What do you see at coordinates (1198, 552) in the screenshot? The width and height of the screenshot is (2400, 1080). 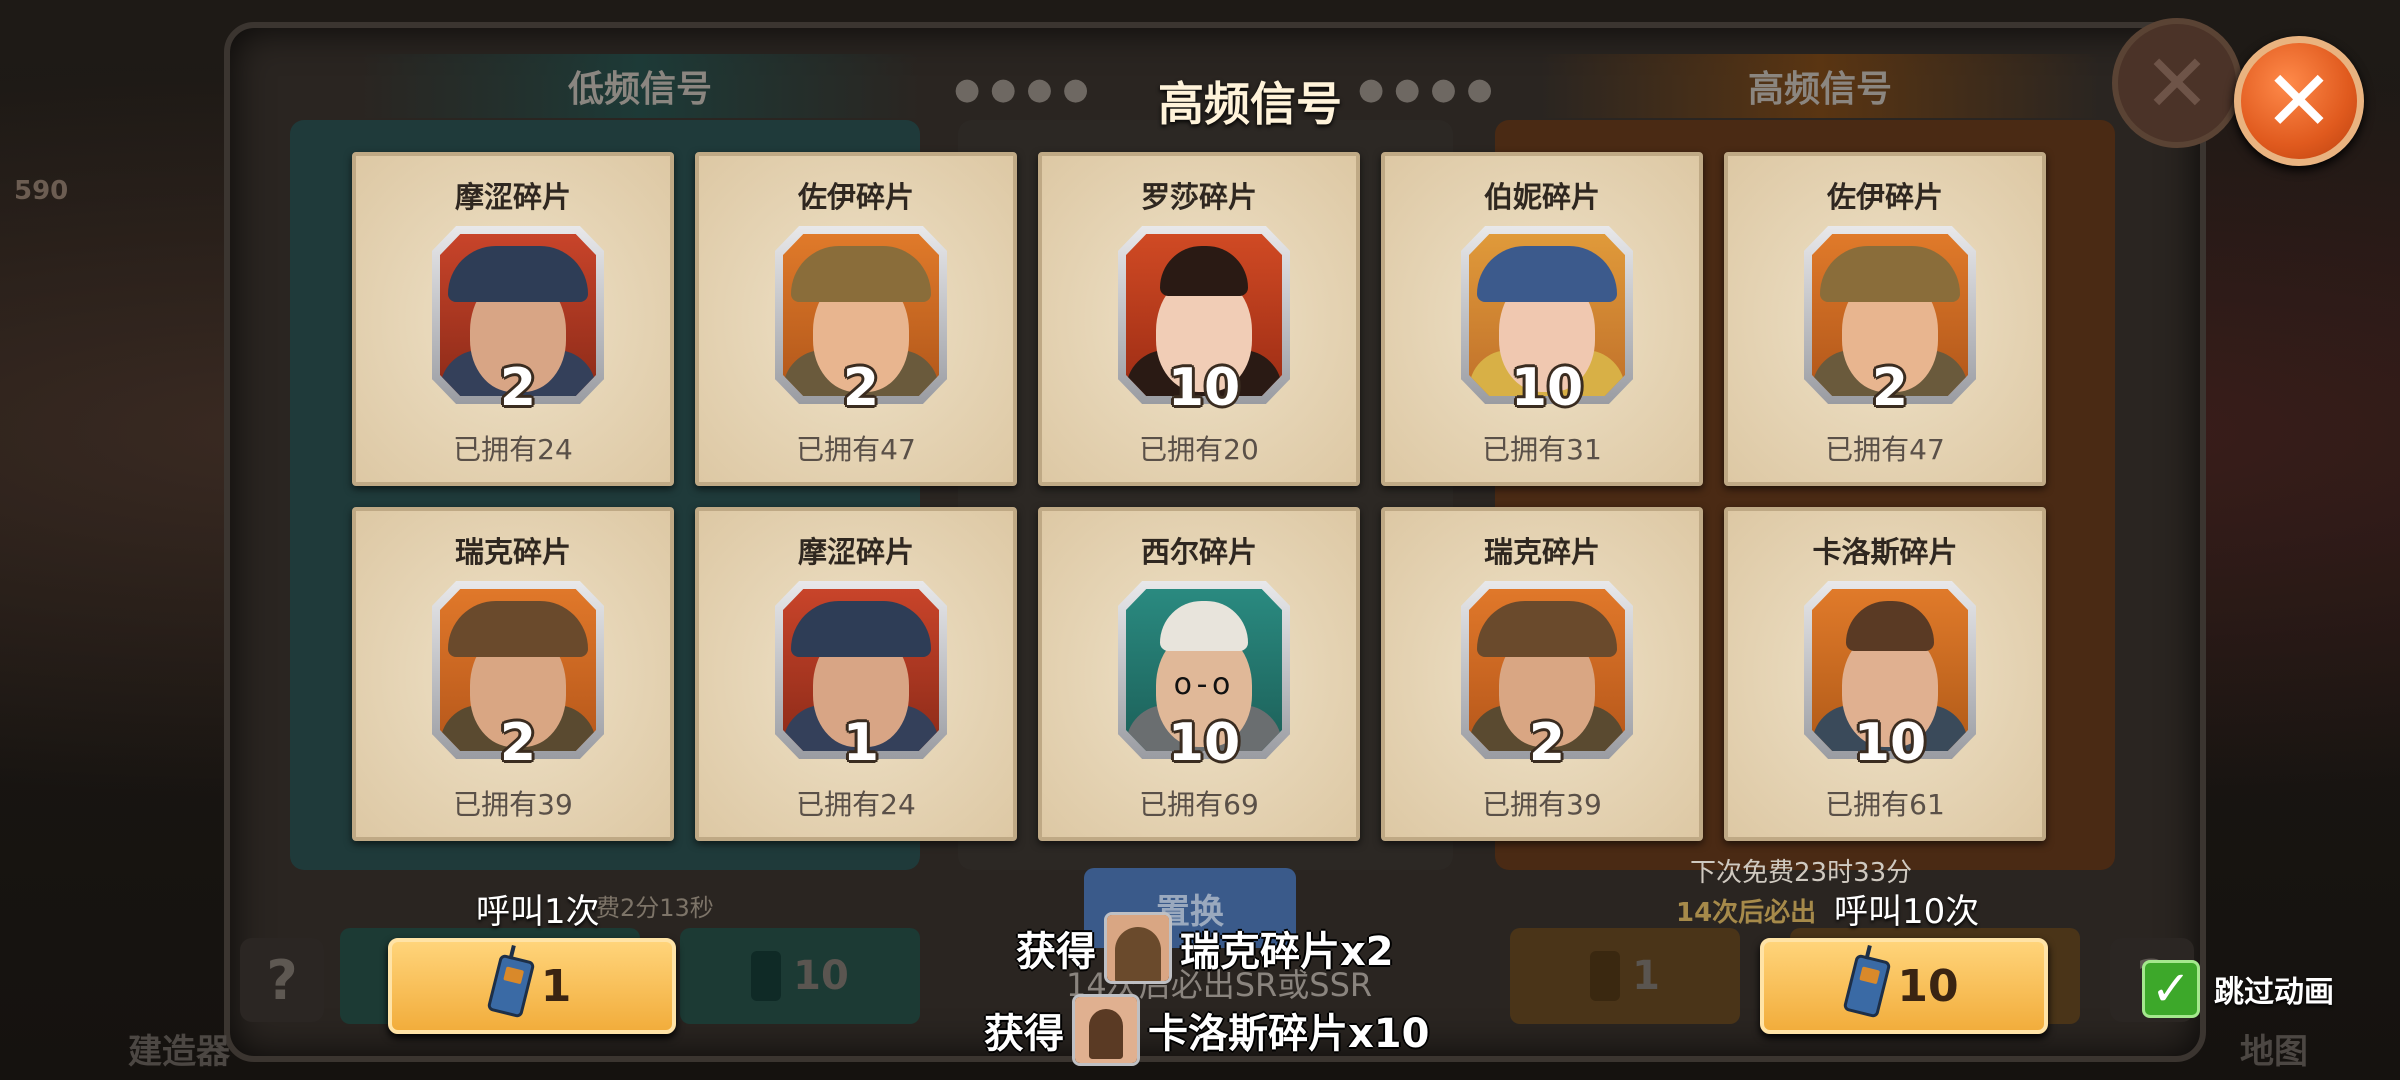 I see `fragment-name: 西尔碎片` at bounding box center [1198, 552].